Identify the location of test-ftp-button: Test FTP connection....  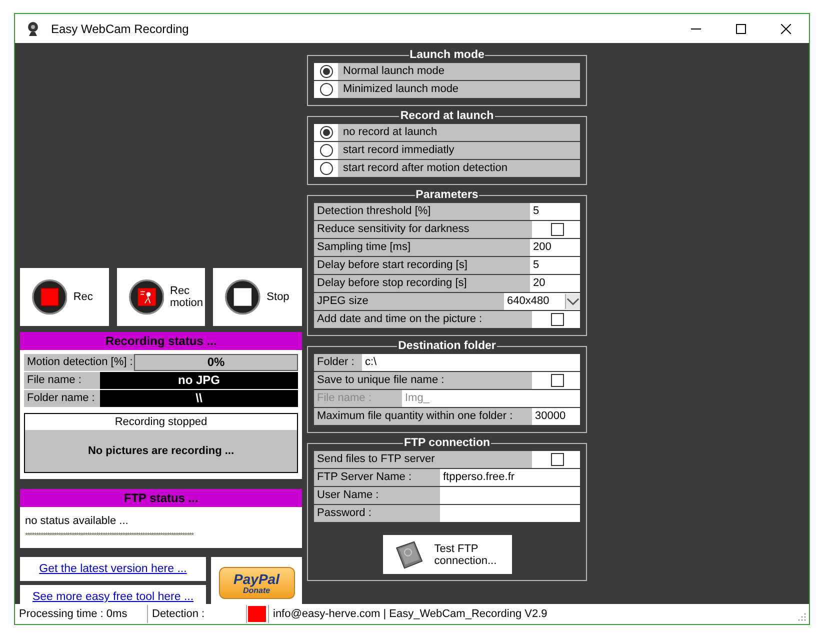
(447, 554).